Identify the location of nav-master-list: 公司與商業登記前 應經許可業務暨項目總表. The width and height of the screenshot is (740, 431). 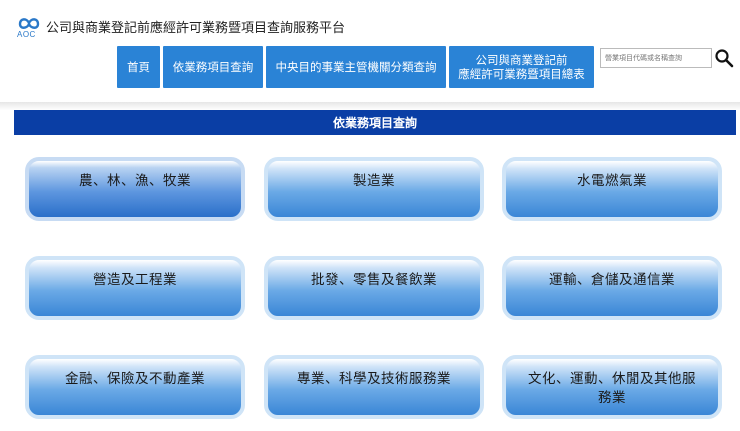
(521, 67).